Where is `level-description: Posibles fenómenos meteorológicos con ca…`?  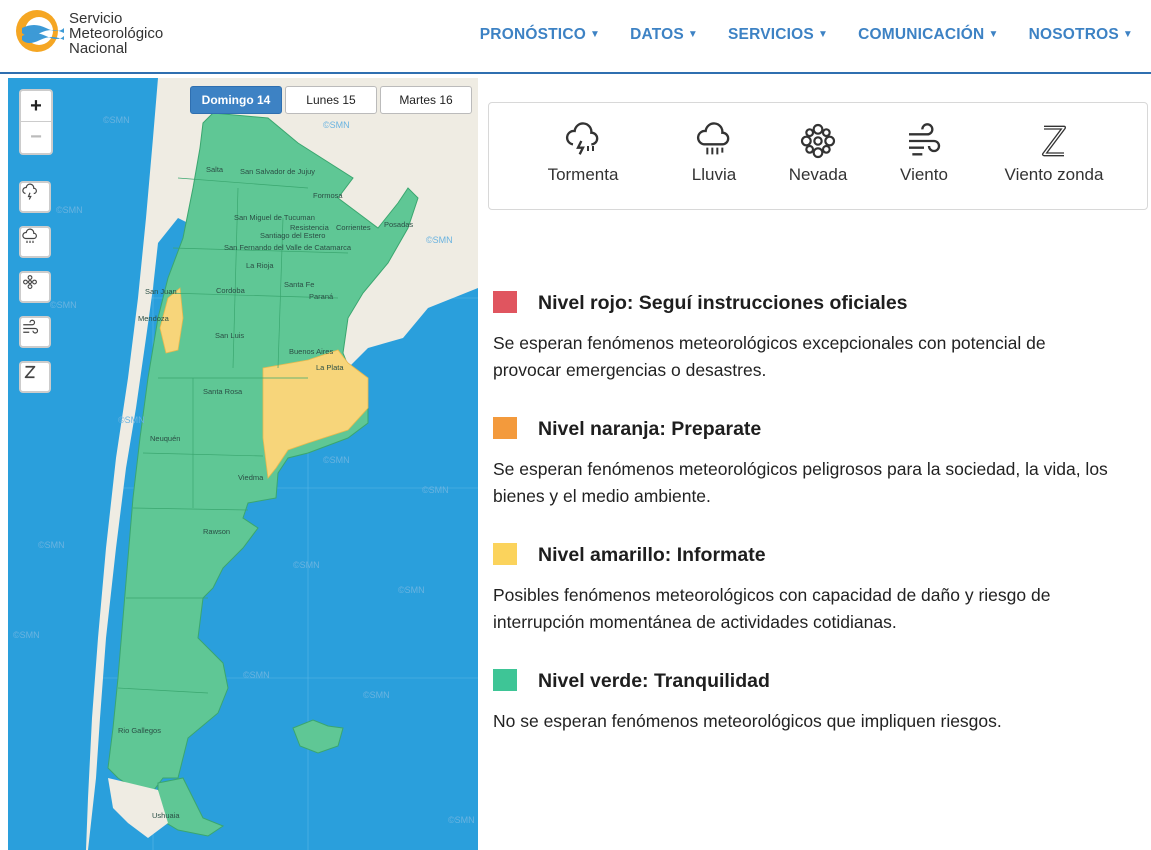 level-description: Posibles fenómenos meteorológicos con ca… is located at coordinates (772, 608).